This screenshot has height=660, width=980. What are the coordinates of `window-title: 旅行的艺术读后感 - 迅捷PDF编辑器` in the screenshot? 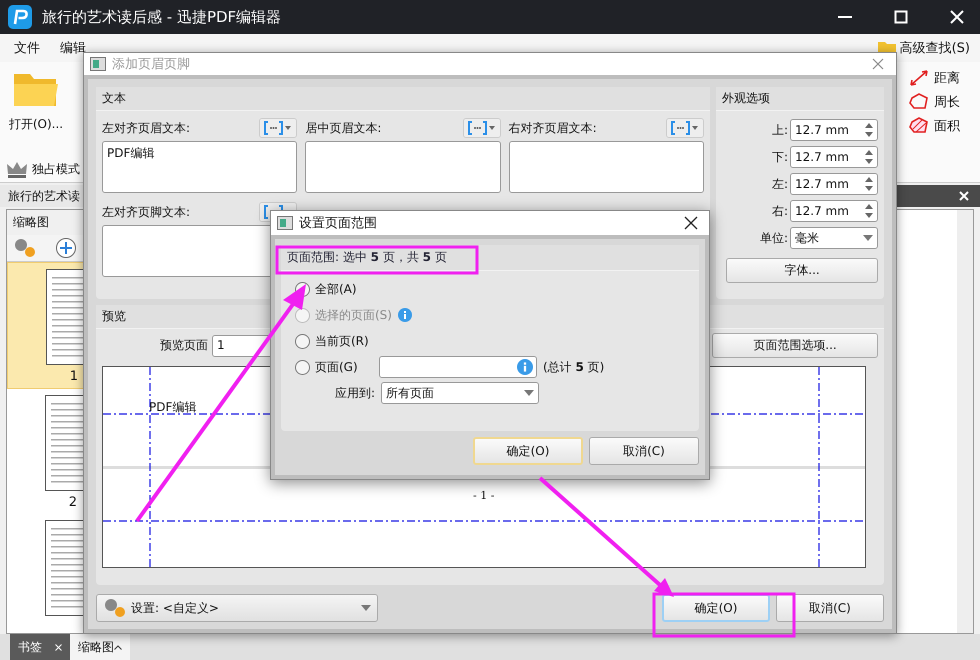 It's located at (162, 17).